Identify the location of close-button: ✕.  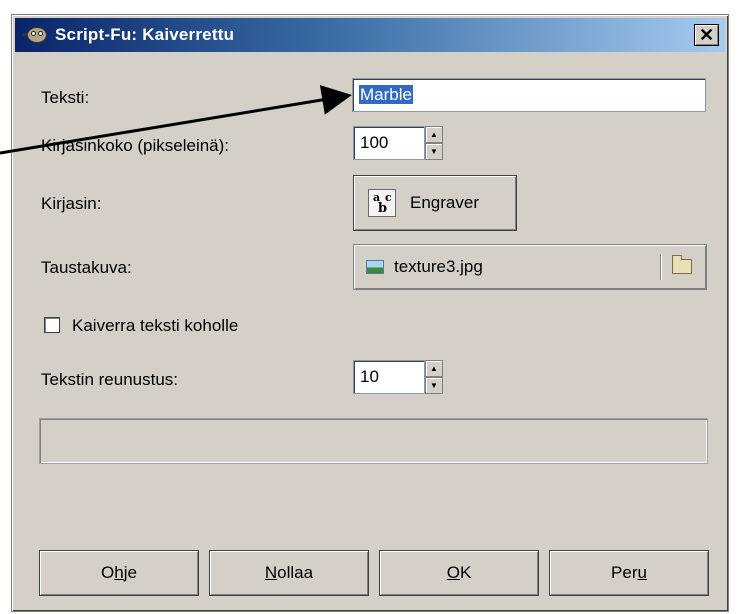
(706, 35).